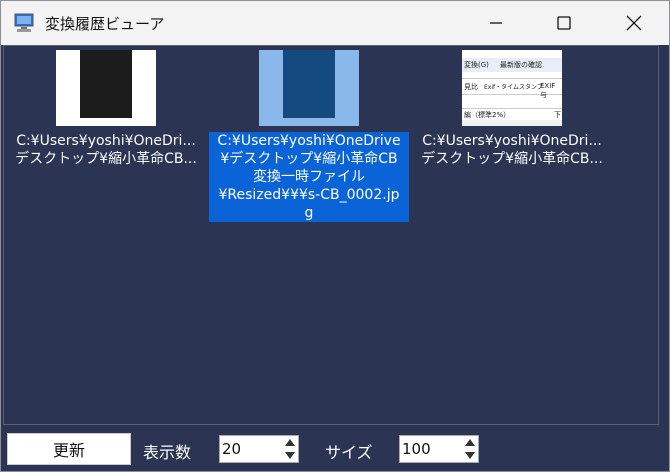 The image size is (670, 472). I want to click on thumb-text: 最新版の確認, so click(521, 65).